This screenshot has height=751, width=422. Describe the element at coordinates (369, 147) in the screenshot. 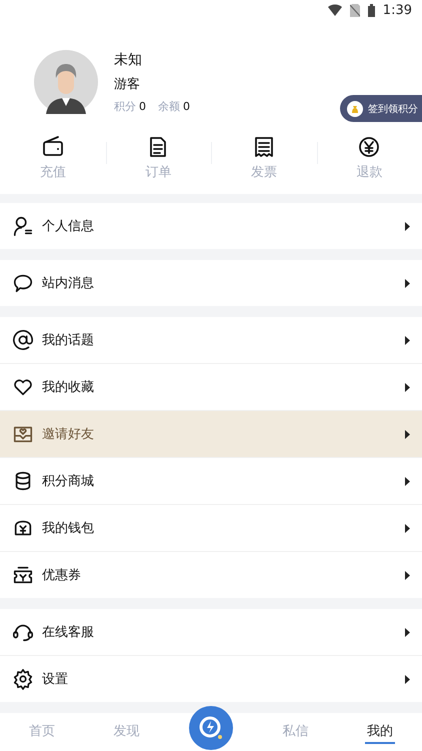

I see `yen-icon` at that location.